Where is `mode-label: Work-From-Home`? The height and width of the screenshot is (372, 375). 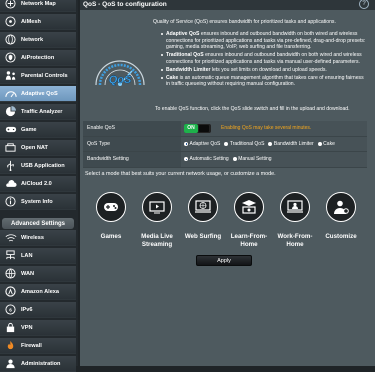
mode-label: Work-From-Home is located at coordinates (295, 240).